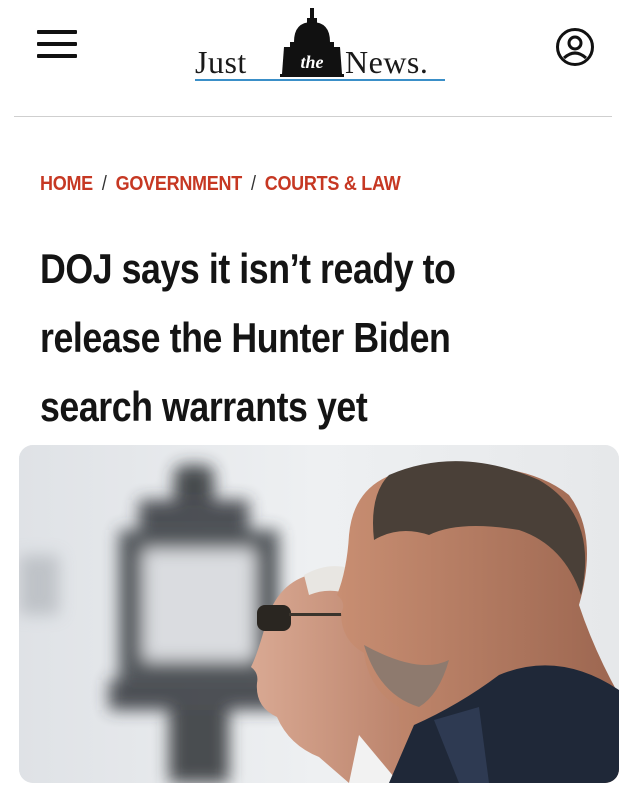  Describe the element at coordinates (248, 268) in the screenshot. I see `headline-line: DOJ says it isn’t ready to` at that location.